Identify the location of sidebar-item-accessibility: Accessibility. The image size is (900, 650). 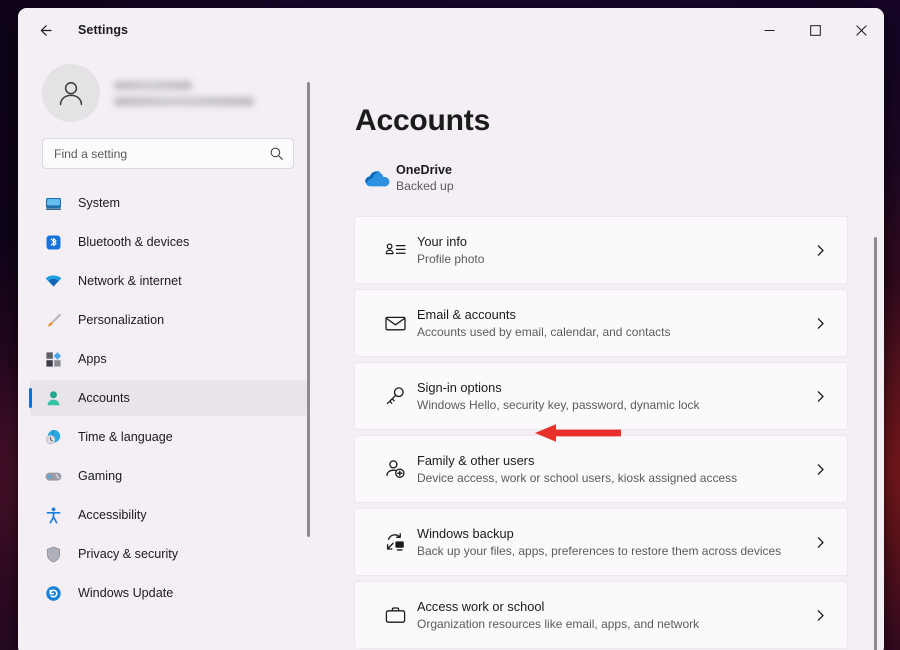
(169, 515).